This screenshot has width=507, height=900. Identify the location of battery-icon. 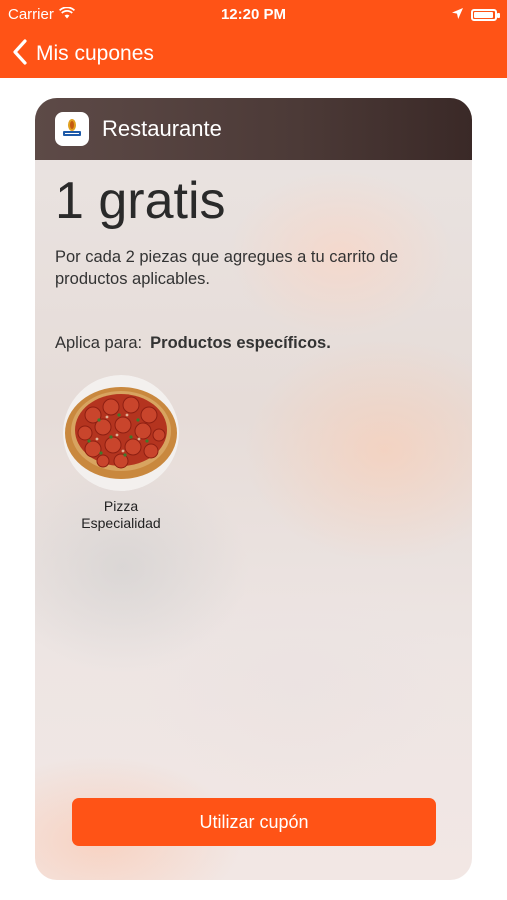
(485, 14).